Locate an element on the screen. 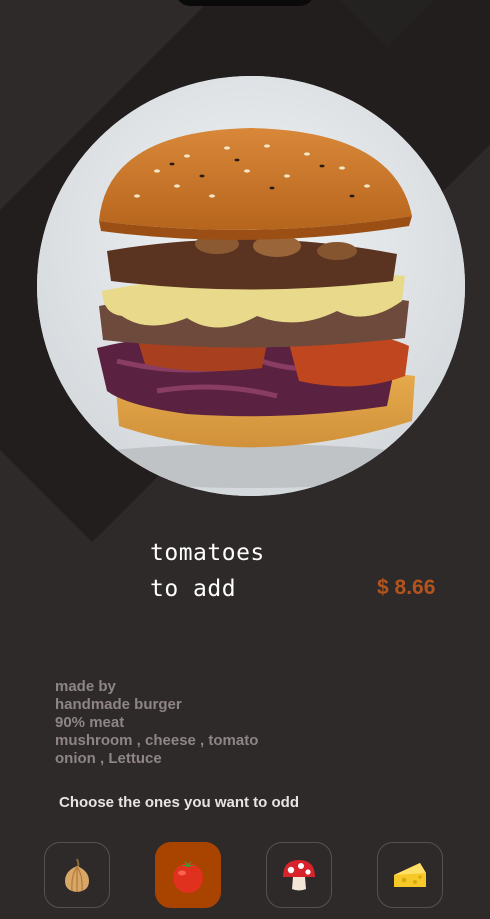  option-mushroom-button is located at coordinates (299, 875).